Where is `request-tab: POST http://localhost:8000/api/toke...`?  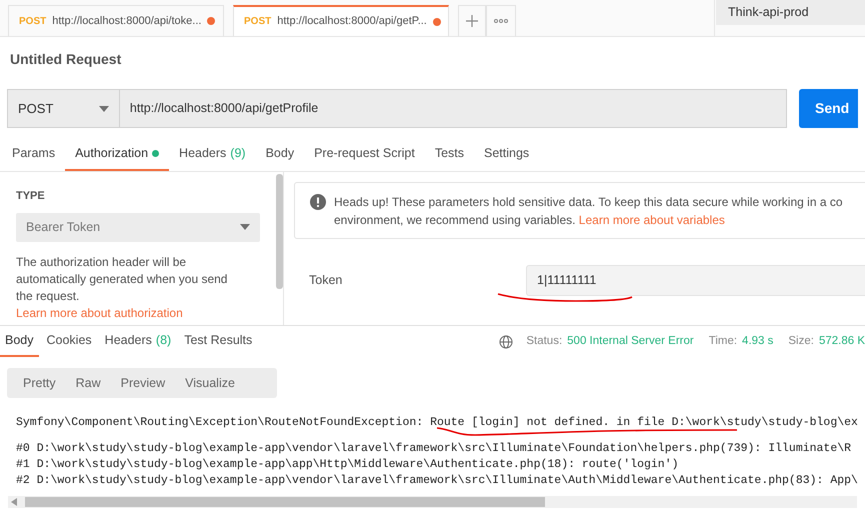
request-tab: POST http://localhost:8000/api/toke... is located at coordinates (116, 20).